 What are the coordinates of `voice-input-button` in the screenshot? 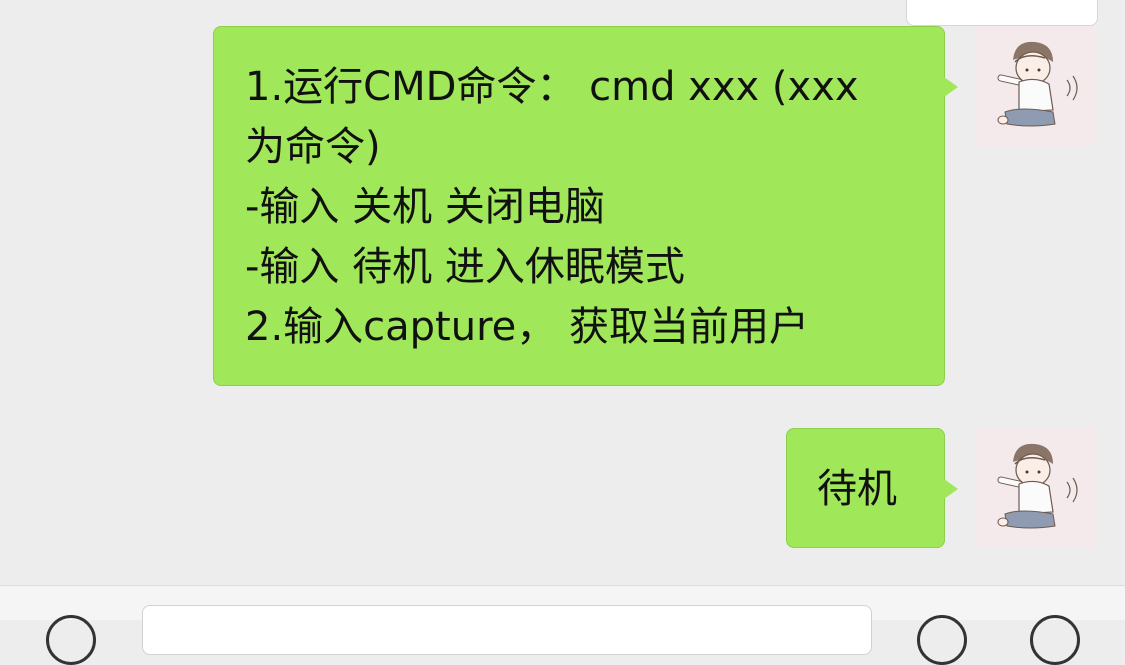 It's located at (71, 640).